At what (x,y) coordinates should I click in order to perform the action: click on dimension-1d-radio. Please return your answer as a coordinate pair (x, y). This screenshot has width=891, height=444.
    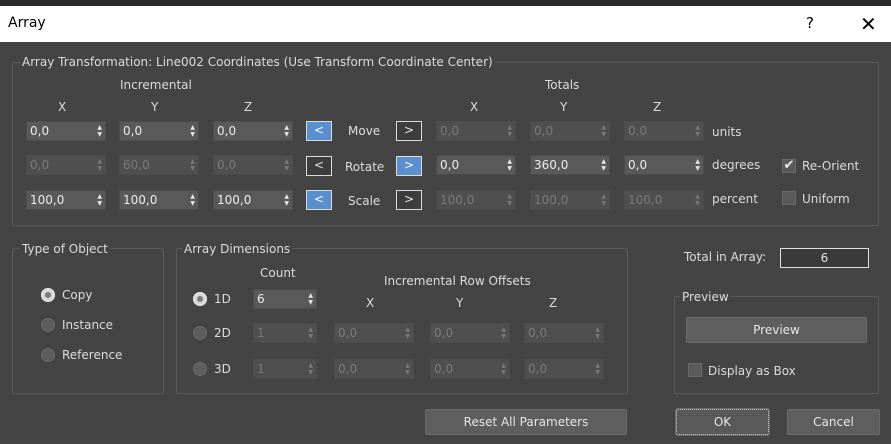
    Looking at the image, I should click on (200, 299).